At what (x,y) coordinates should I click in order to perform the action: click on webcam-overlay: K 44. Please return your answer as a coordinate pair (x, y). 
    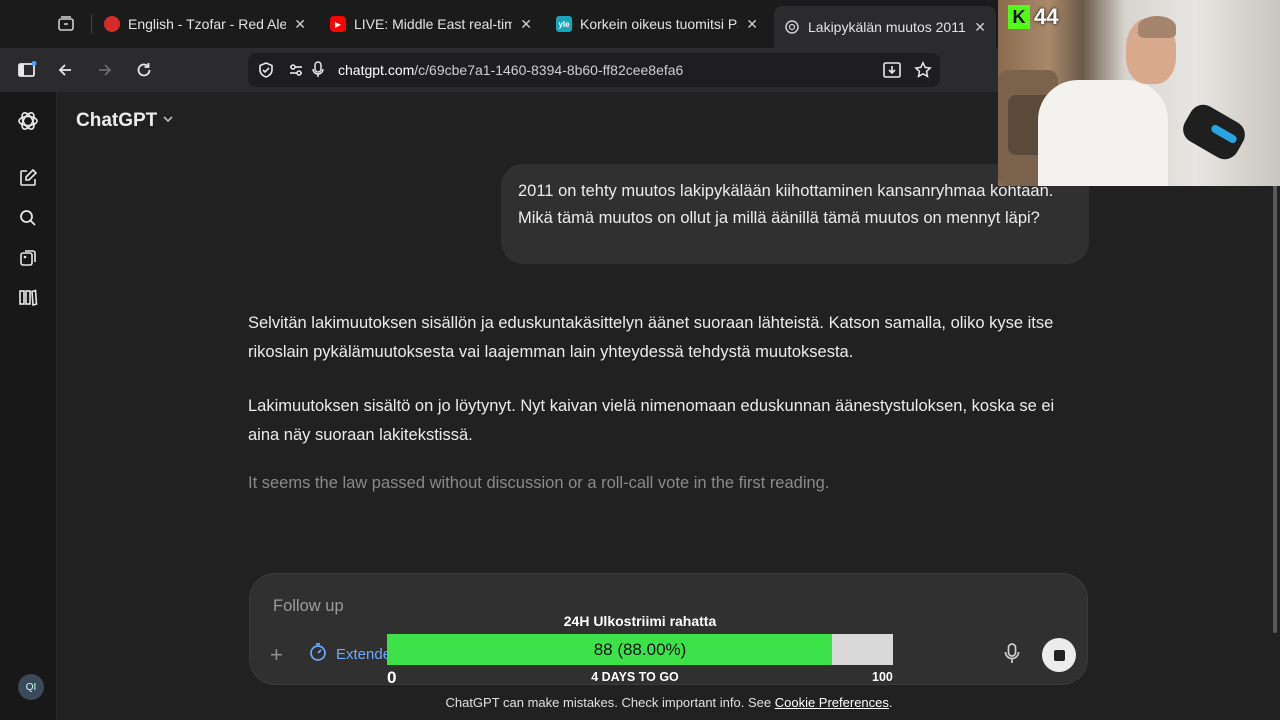
    Looking at the image, I should click on (1139, 93).